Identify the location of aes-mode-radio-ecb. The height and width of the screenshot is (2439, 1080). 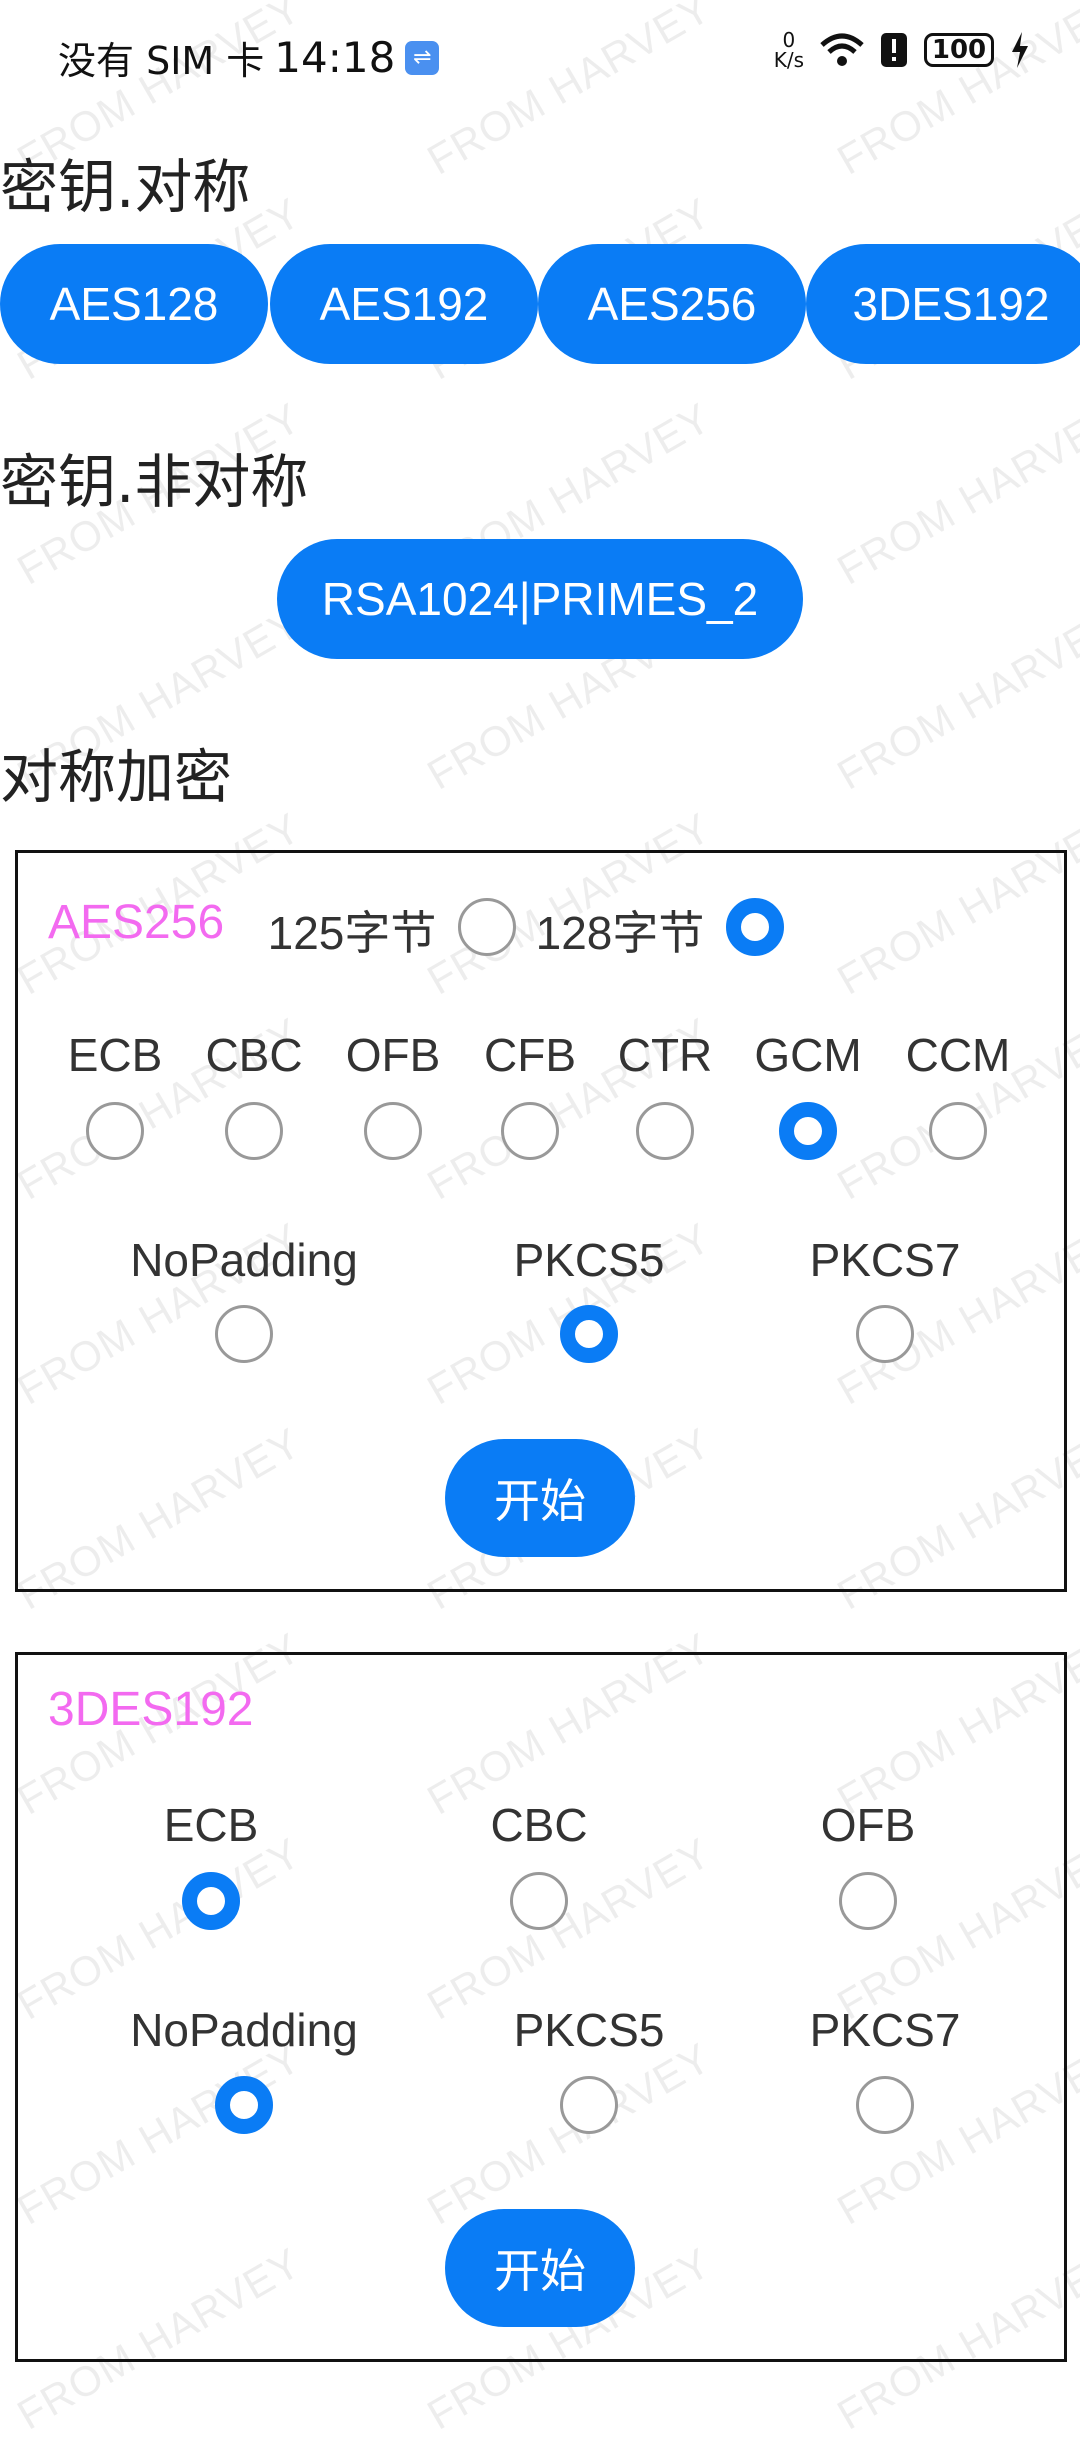
(115, 1131).